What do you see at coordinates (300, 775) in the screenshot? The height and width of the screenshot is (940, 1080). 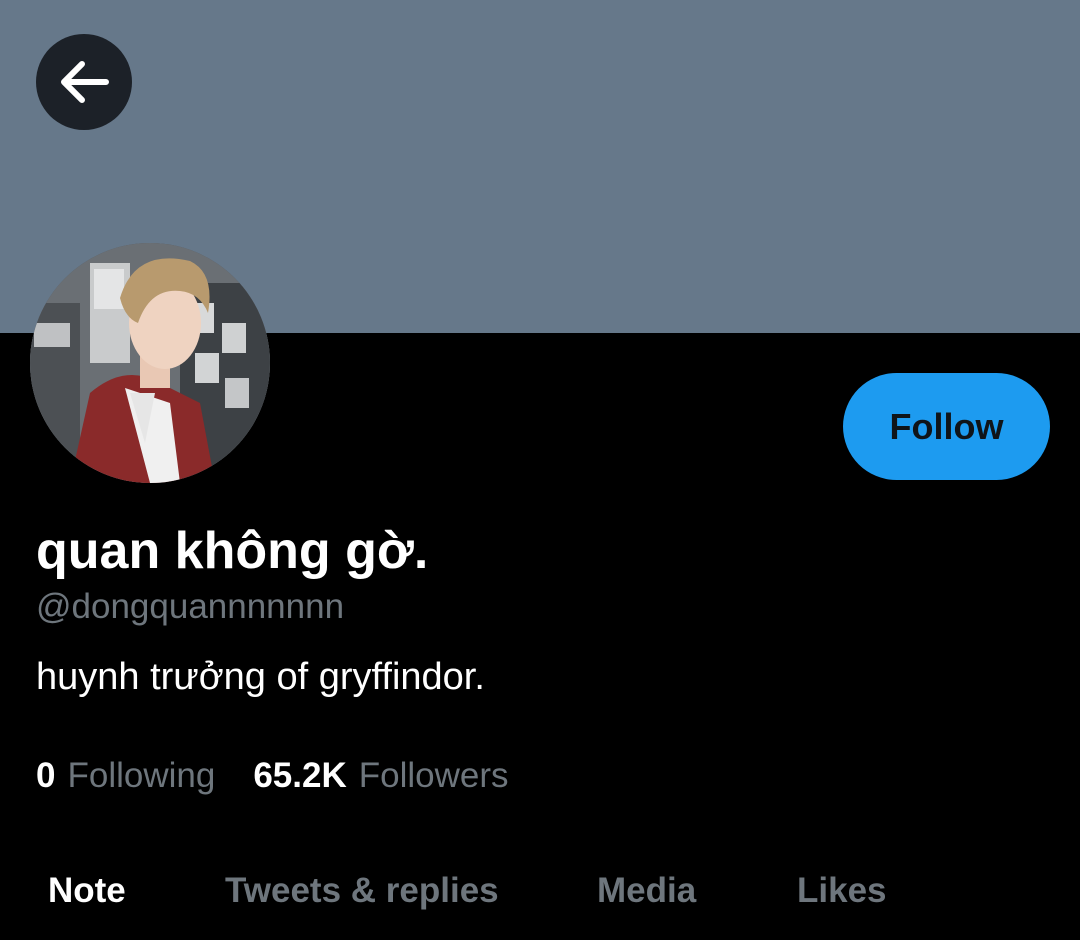 I see `followers-count: 65.2K` at bounding box center [300, 775].